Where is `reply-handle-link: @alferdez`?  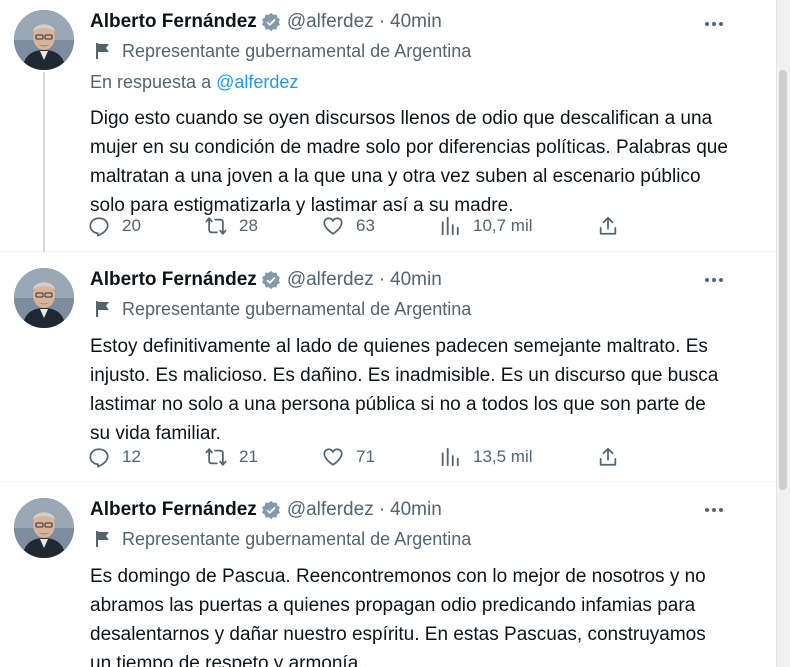 reply-handle-link: @alferdez is located at coordinates (257, 82).